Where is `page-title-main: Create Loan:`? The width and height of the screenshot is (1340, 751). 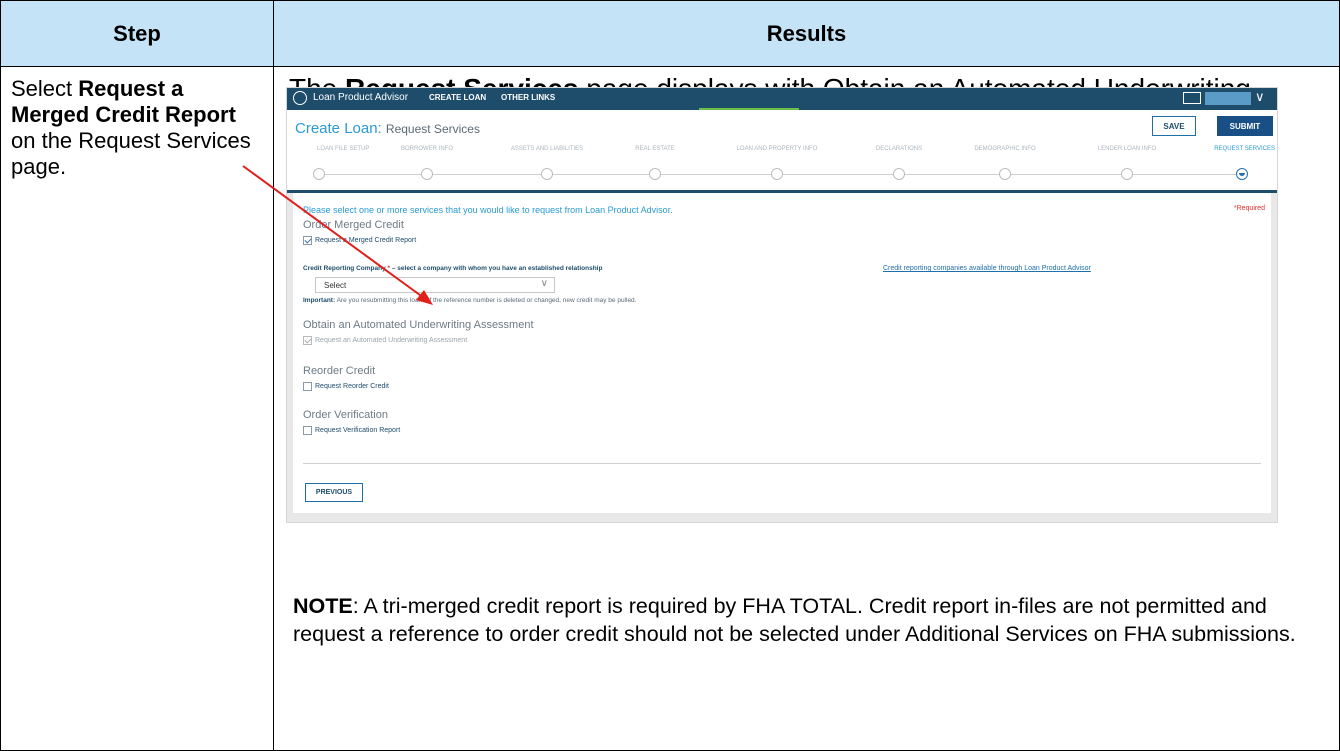
page-title-main: Create Loan: is located at coordinates (338, 128).